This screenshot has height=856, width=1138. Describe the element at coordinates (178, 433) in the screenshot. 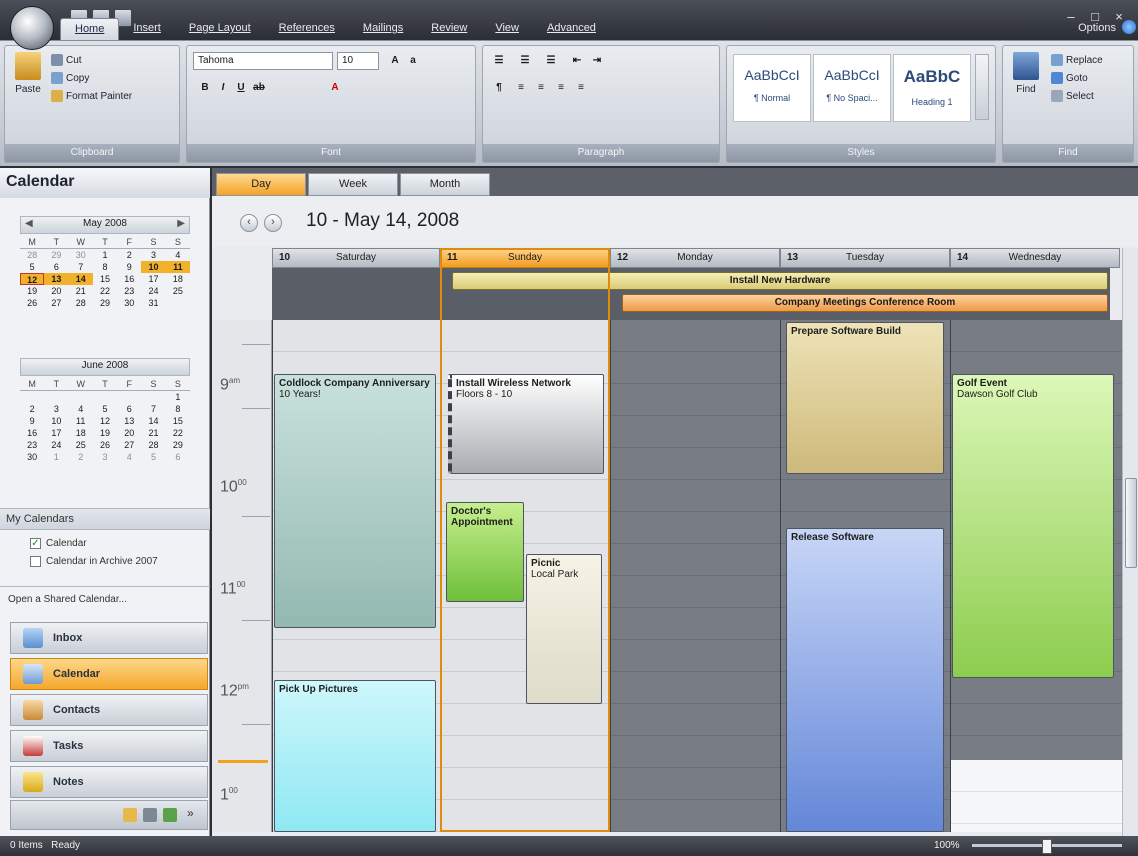

I see `mini-calendar-day: 22` at that location.